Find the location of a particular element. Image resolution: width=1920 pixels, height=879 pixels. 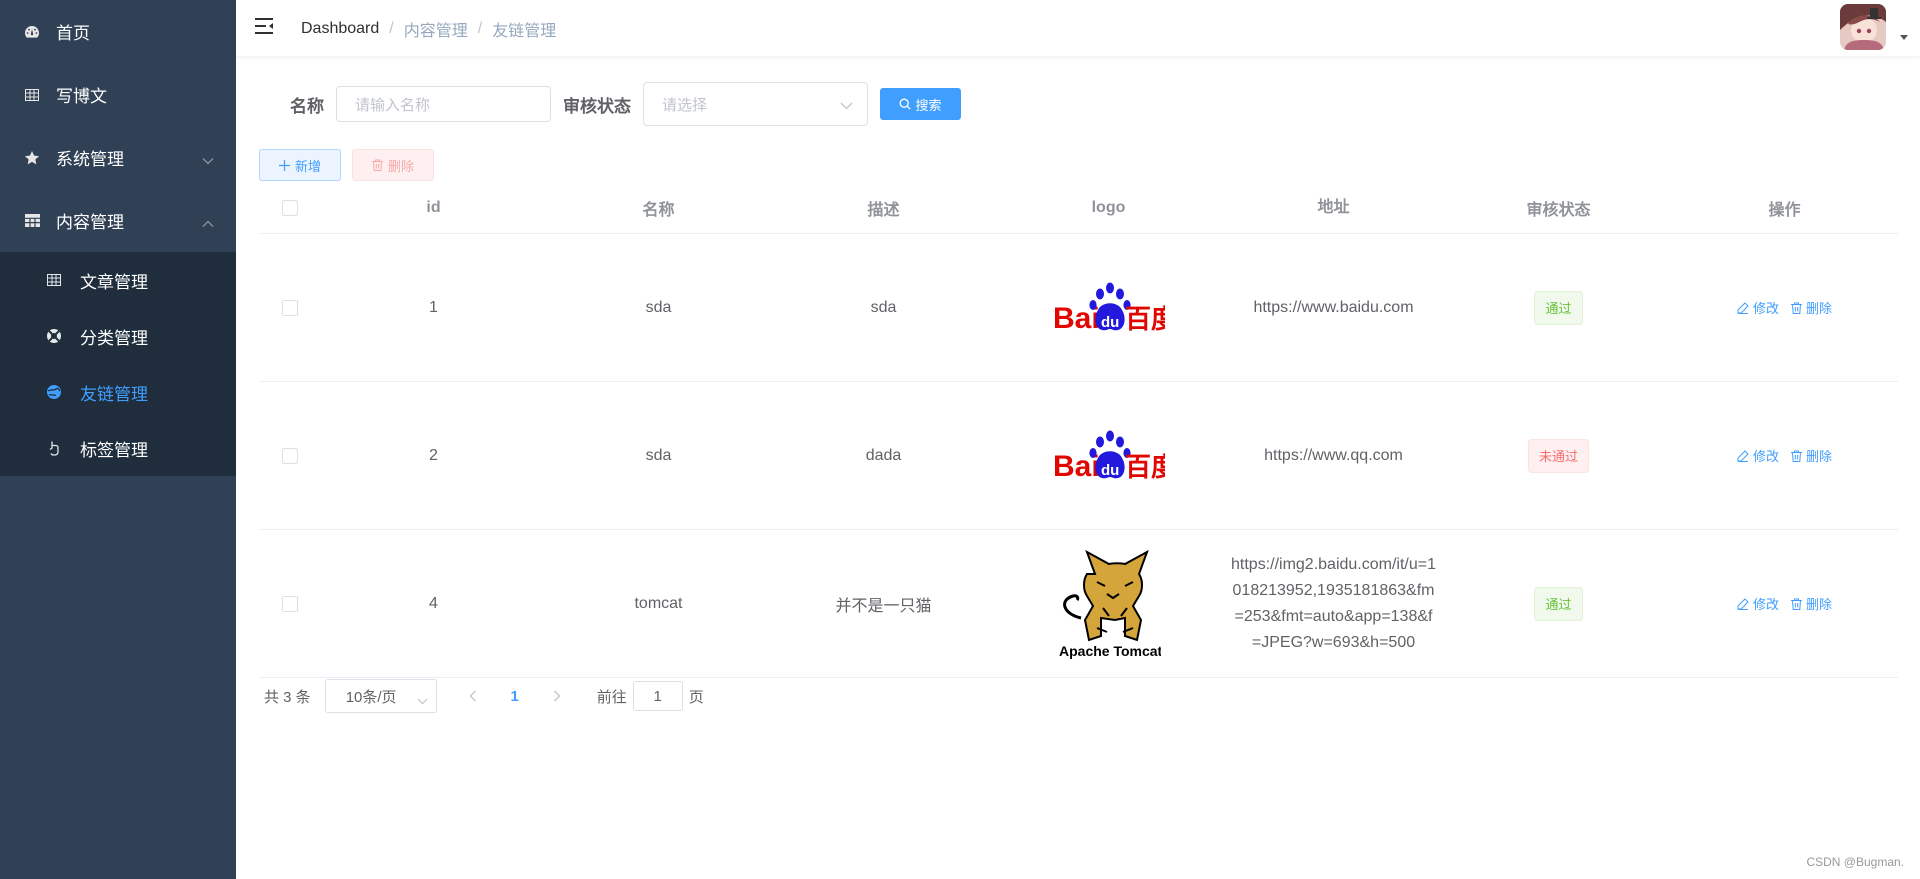

hand-icon is located at coordinates (54, 448).